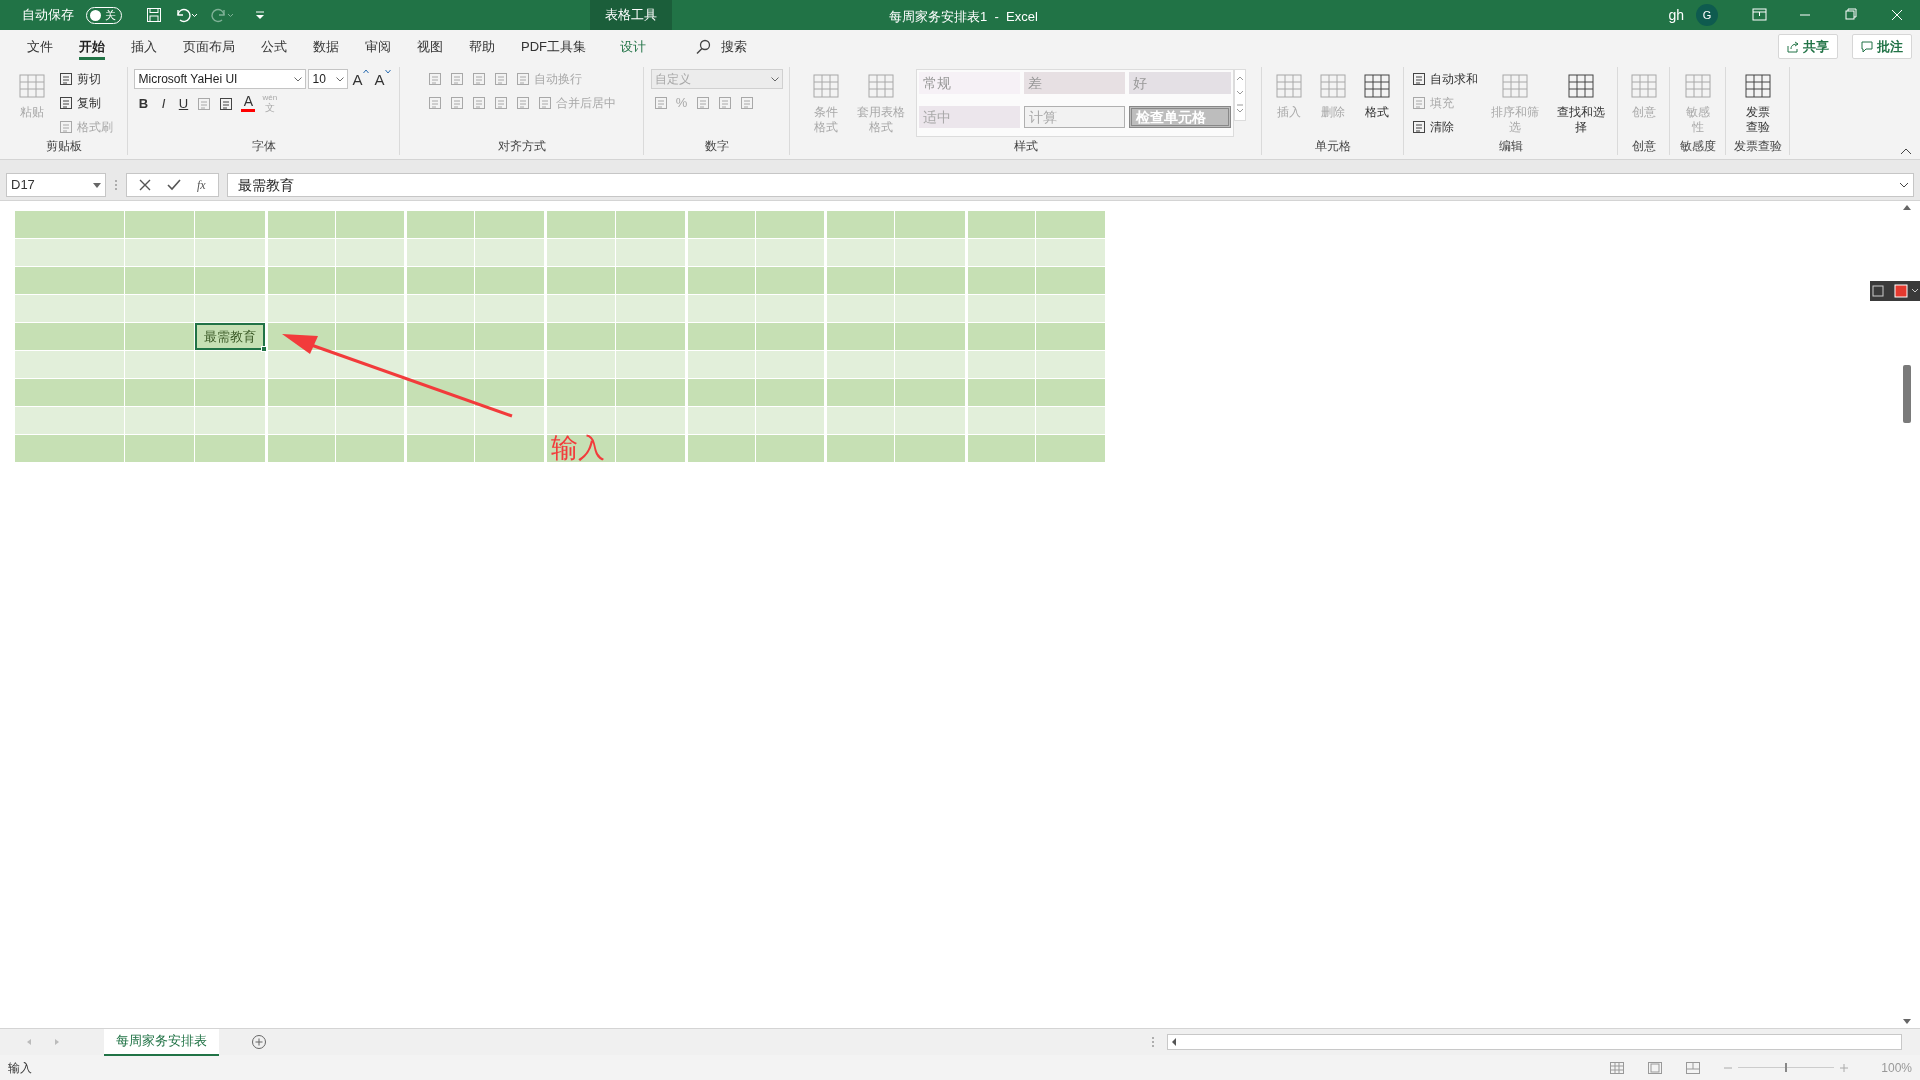 Image resolution: width=1920 pixels, height=1080 pixels. Describe the element at coordinates (1906, 151) in the screenshot. I see `collapse-ribbon-icon` at that location.